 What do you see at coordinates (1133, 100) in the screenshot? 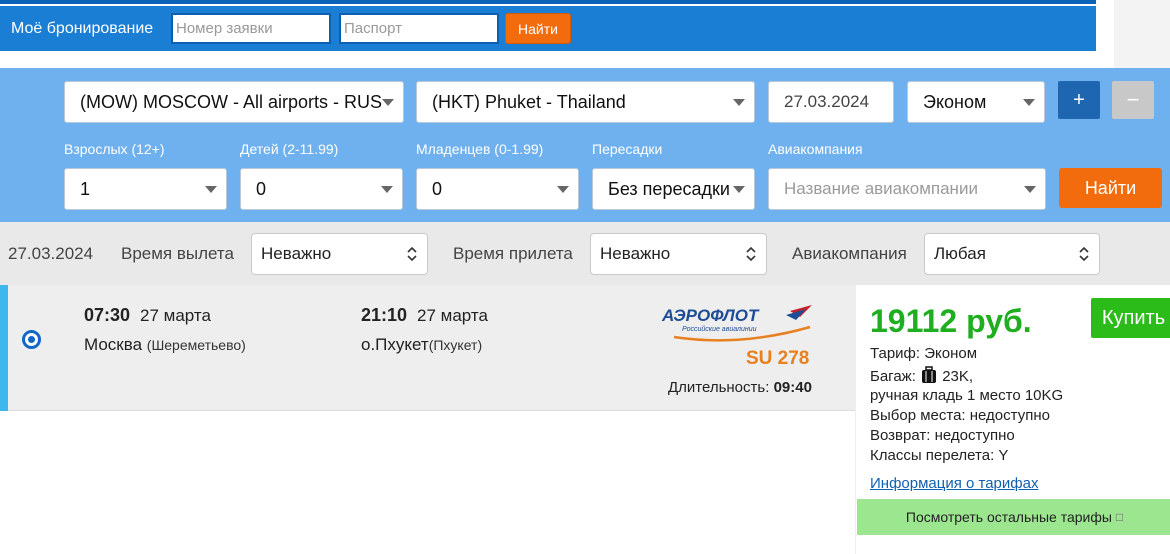
I see `remove-segment-button: −` at bounding box center [1133, 100].